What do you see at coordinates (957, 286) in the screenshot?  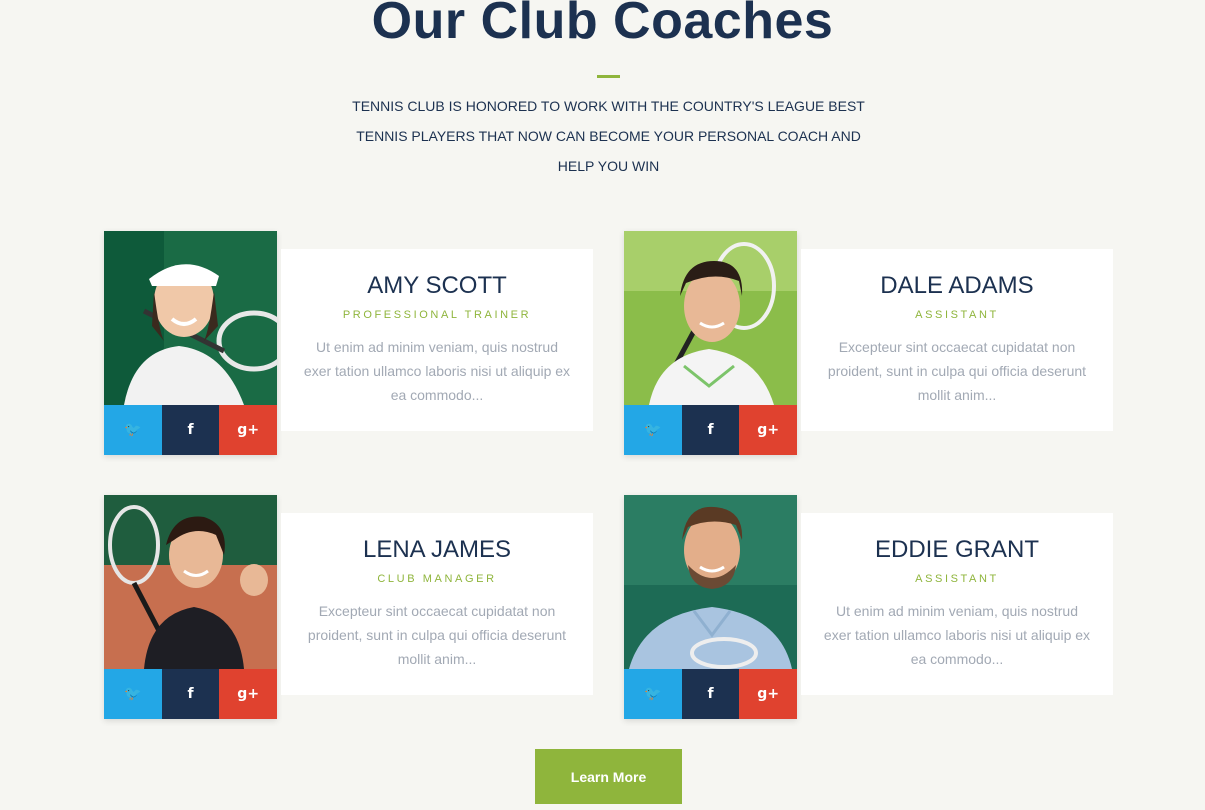 I see `coach-name: DALE ADAMS` at bounding box center [957, 286].